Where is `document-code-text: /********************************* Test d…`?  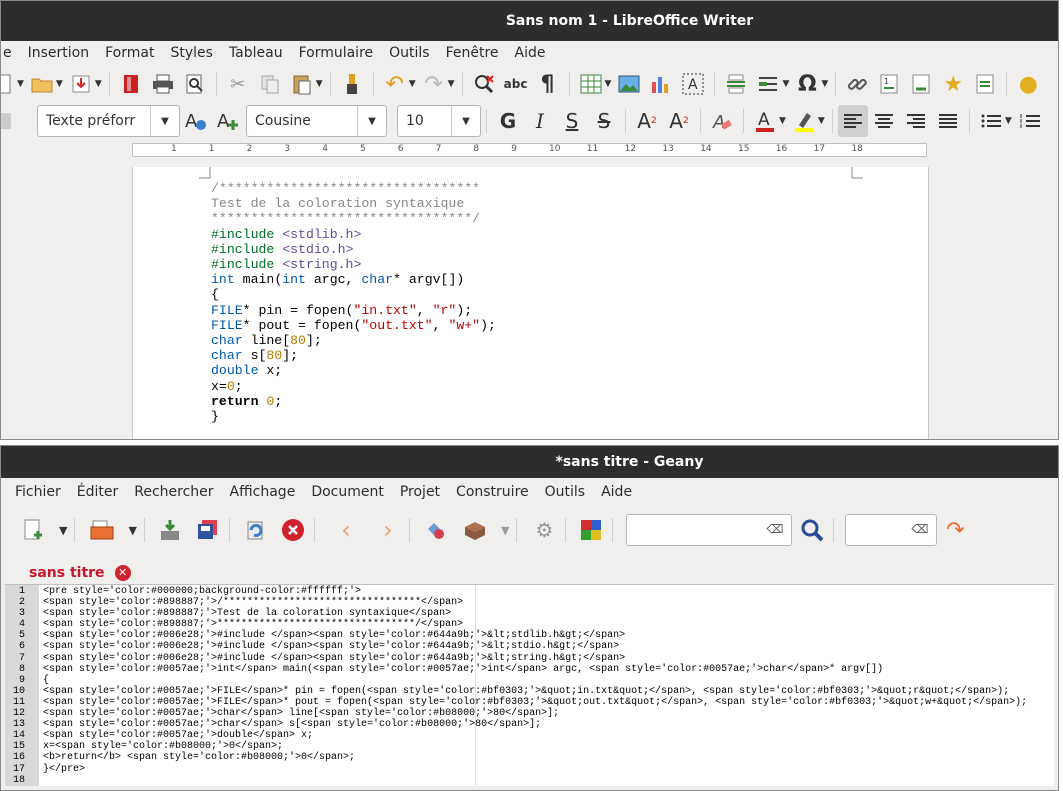 document-code-text: /********************************* Test d… is located at coordinates (353, 302).